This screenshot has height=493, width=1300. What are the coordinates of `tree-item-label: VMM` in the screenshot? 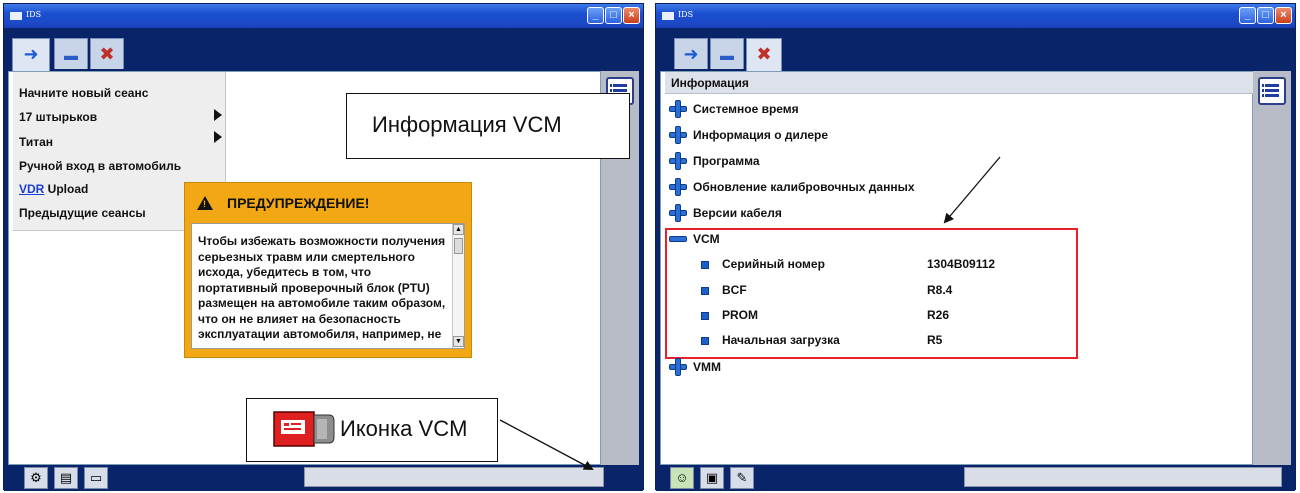 It's located at (707, 367).